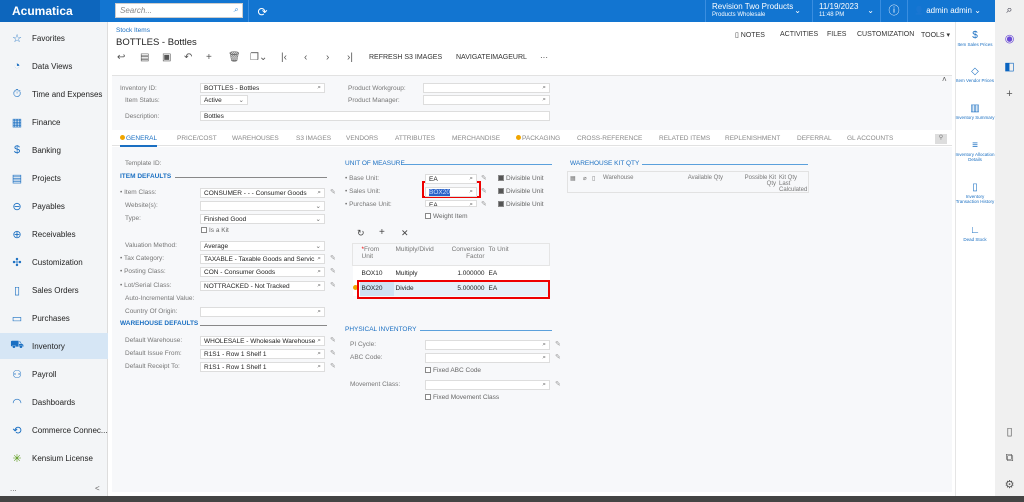  I want to click on column-header: Kit Qty Last Calculated, so click(794, 184).